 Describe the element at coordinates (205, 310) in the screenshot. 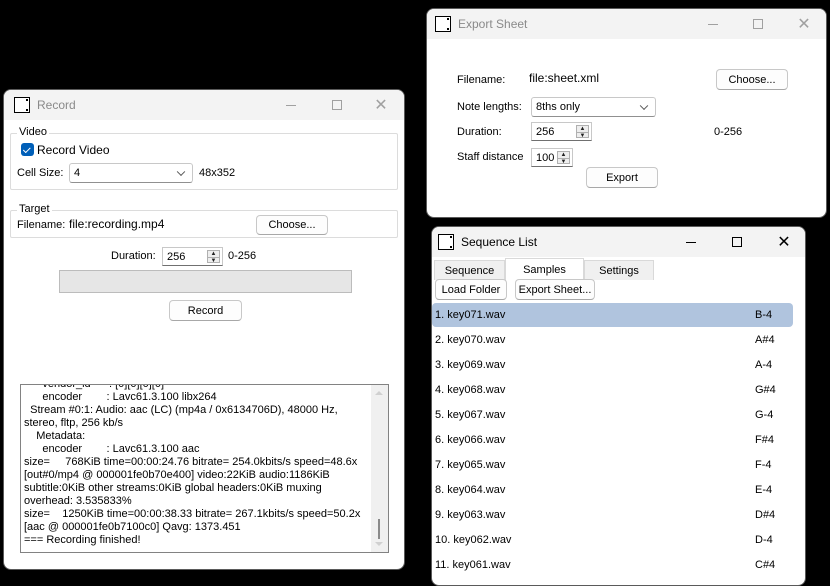

I see `record-button: Record` at that location.